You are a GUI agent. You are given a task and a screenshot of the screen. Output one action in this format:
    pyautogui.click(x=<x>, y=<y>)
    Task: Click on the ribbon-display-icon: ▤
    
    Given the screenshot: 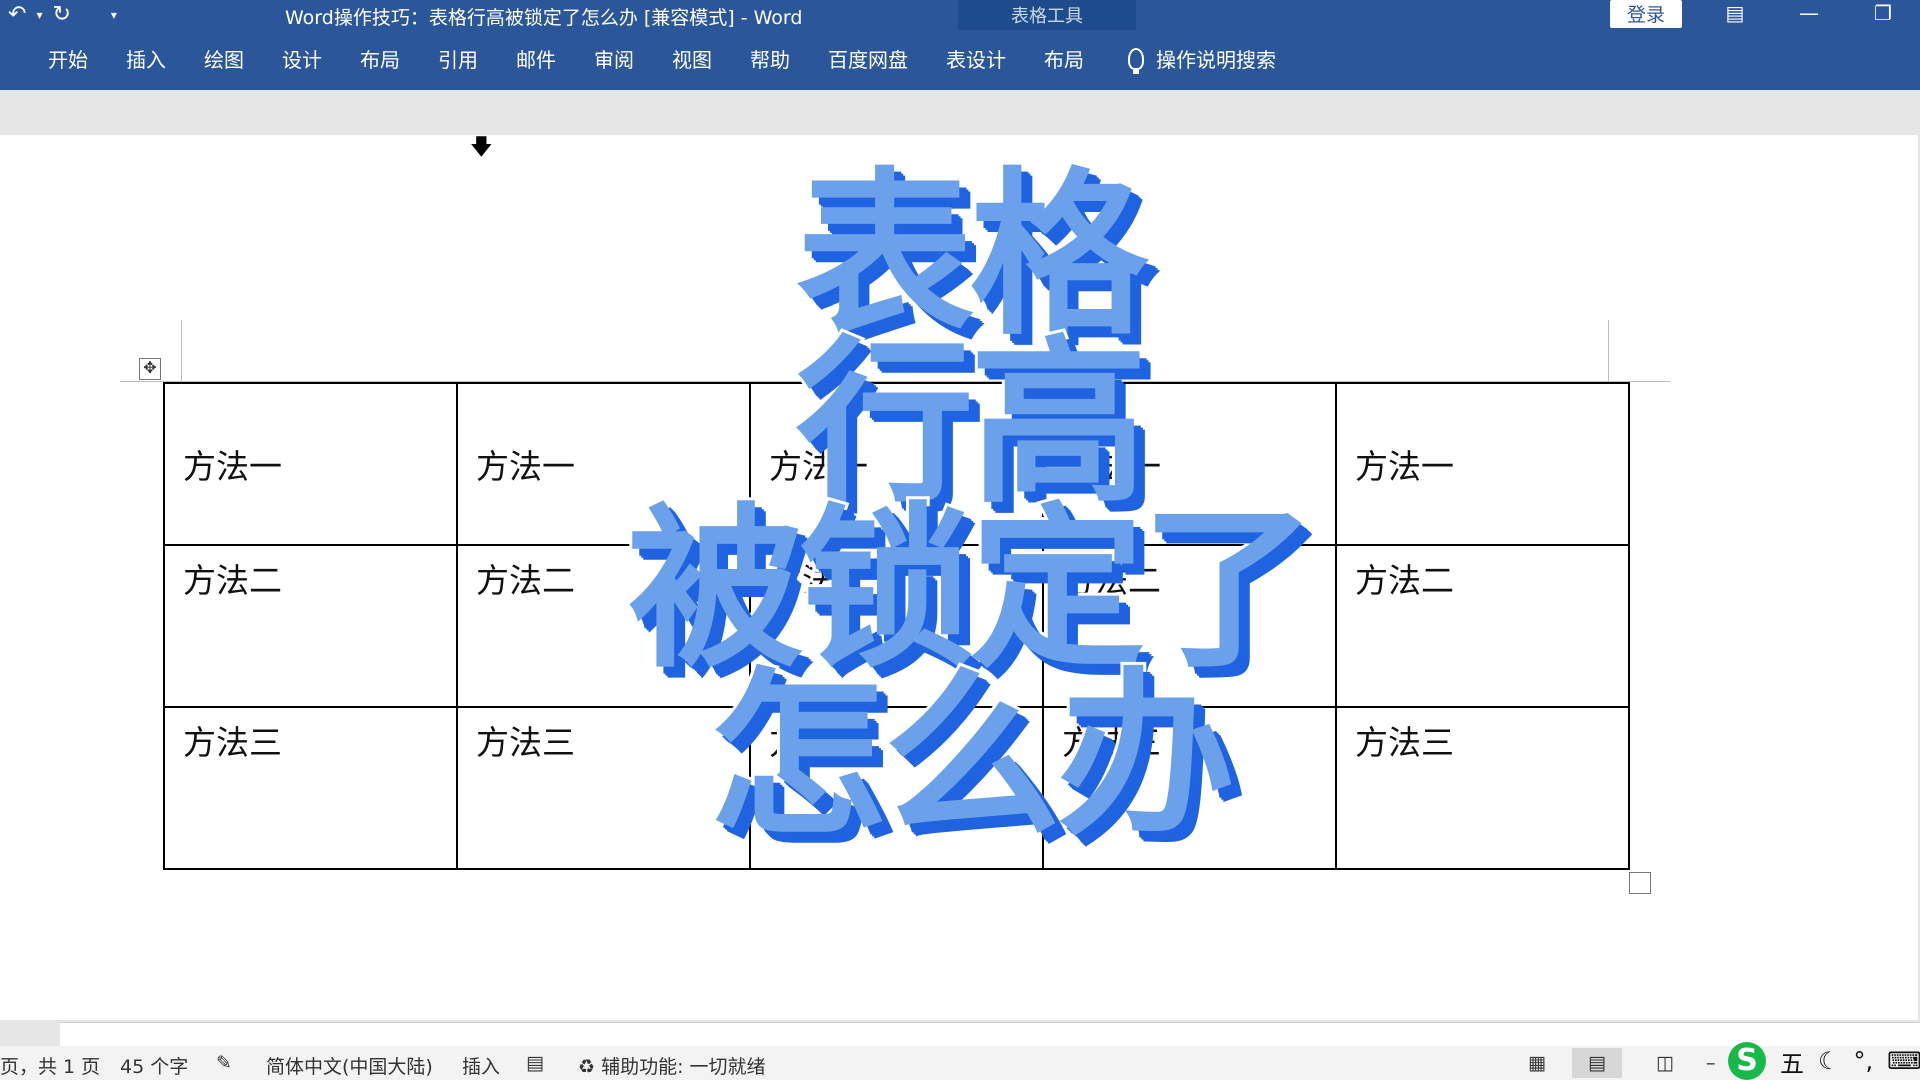 What is the action you would take?
    pyautogui.click(x=1735, y=15)
    